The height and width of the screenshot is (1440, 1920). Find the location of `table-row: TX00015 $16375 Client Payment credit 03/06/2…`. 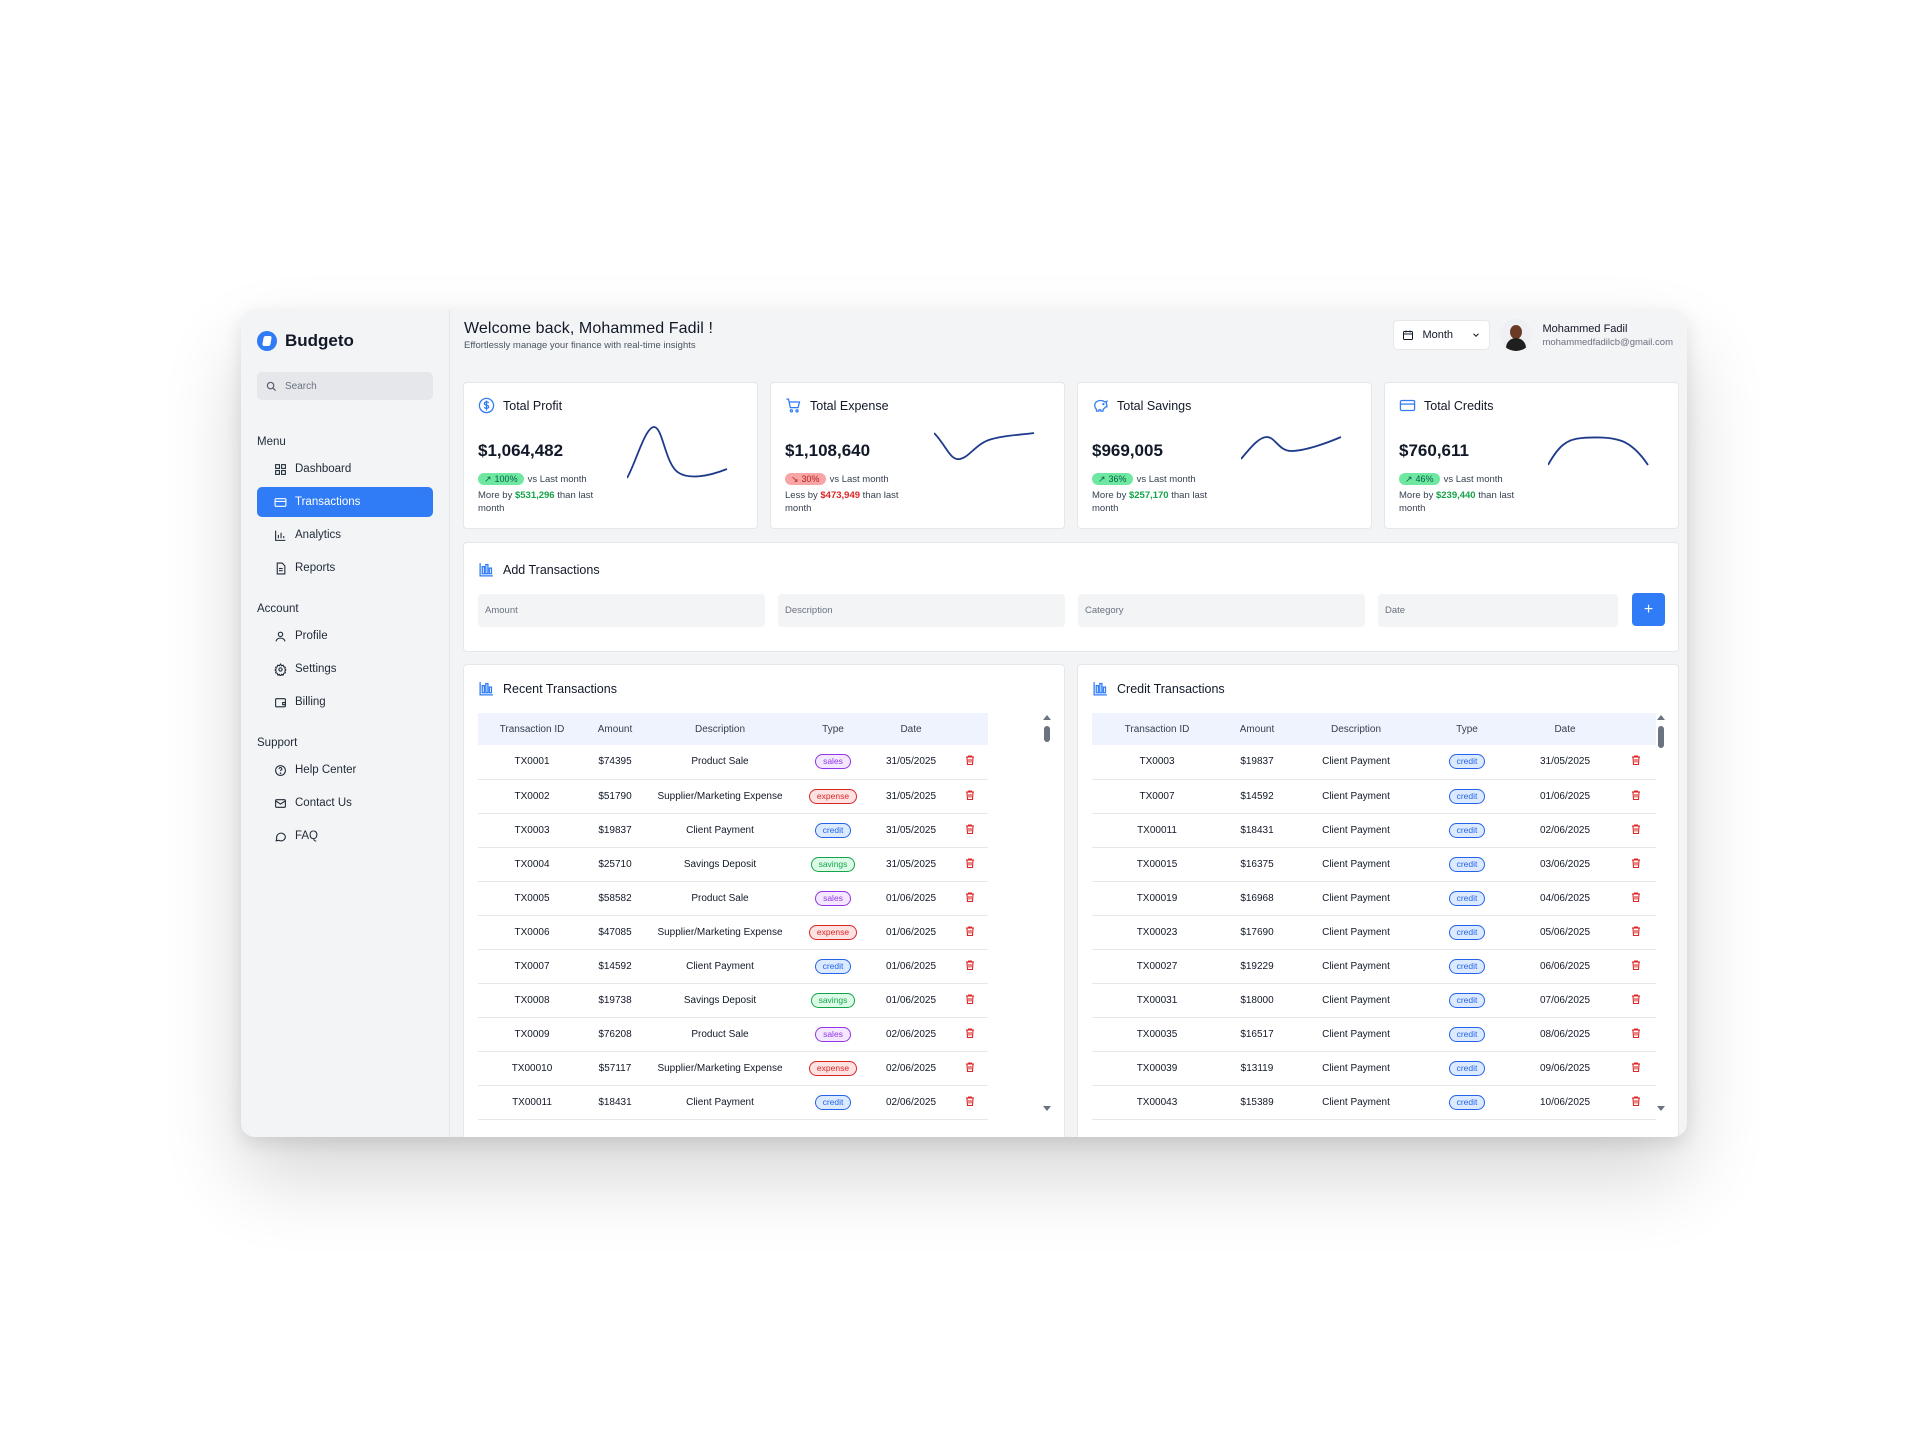

table-row: TX00015 $16375 Client Payment credit 03/06/2… is located at coordinates (1374, 864).